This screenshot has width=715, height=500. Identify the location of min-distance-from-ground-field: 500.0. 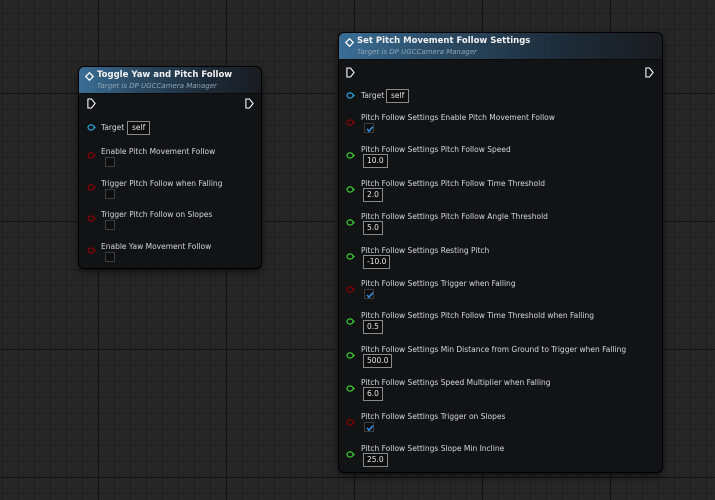
(378, 361).